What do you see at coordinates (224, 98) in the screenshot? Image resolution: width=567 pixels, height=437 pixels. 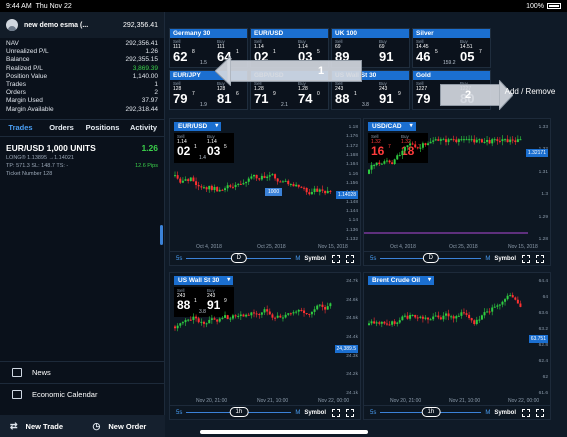 I see `buy-price: 81` at bounding box center [224, 98].